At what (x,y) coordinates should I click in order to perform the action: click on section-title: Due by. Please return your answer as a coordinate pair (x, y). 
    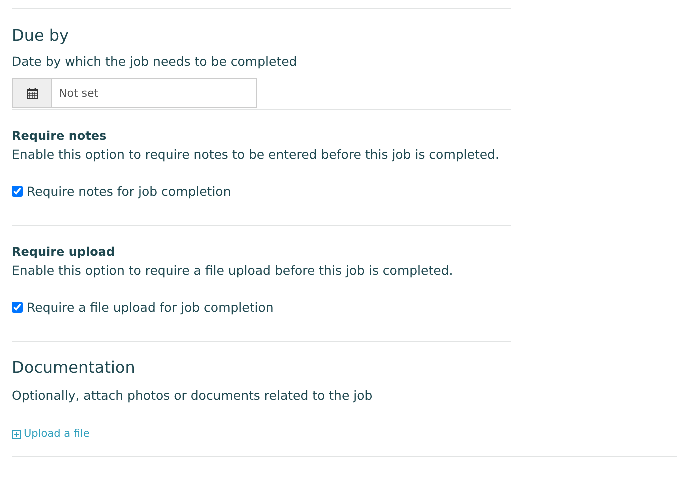
    Looking at the image, I should click on (41, 36).